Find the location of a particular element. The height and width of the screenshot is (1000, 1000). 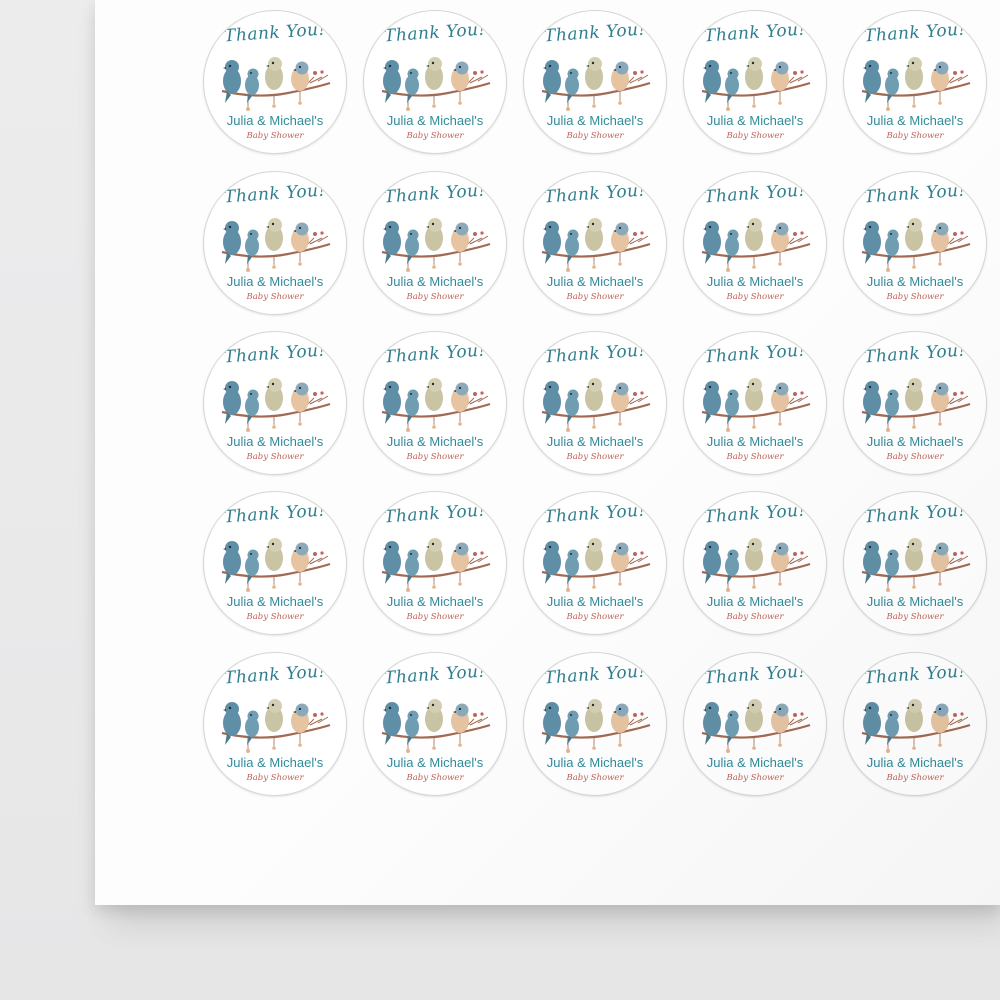

sticker-4-1: Thank You! Julia & Michael's Baby Shower is located at coordinates (275, 563).